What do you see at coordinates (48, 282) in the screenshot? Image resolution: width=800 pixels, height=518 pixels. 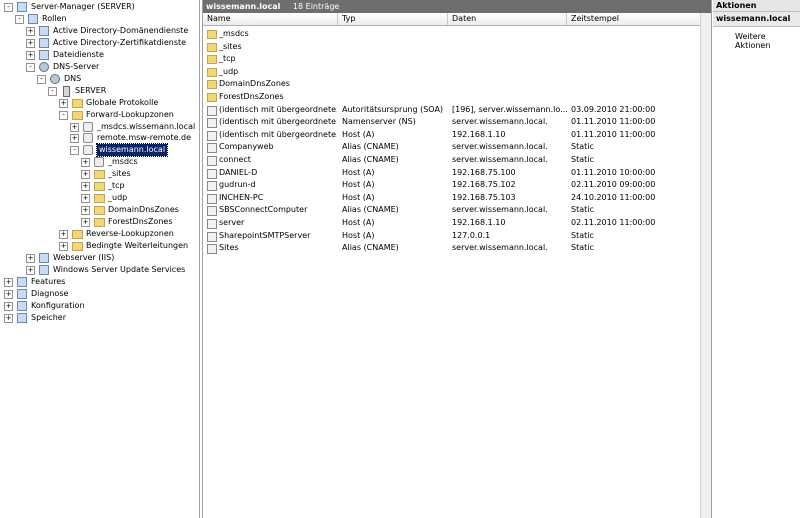 I see `tree-node-label: Features` at bounding box center [48, 282].